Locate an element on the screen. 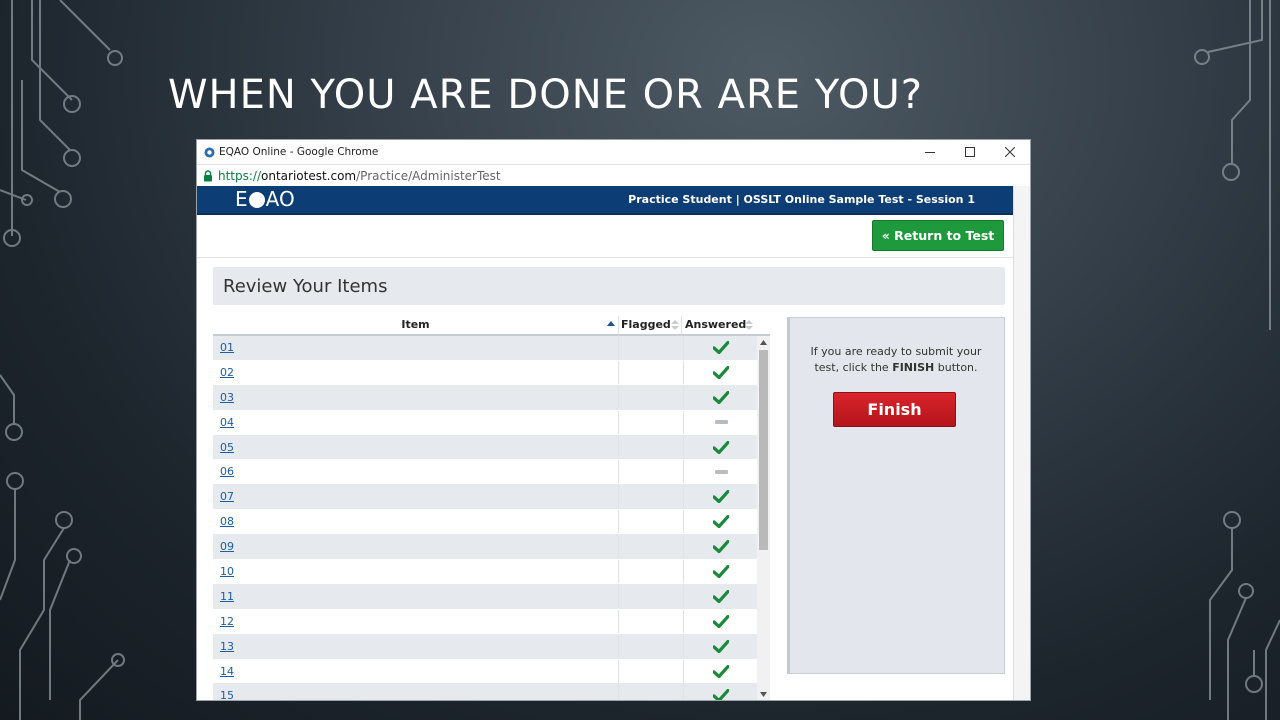 This screenshot has width=1280, height=720. table-row: 05 is located at coordinates (485, 448).